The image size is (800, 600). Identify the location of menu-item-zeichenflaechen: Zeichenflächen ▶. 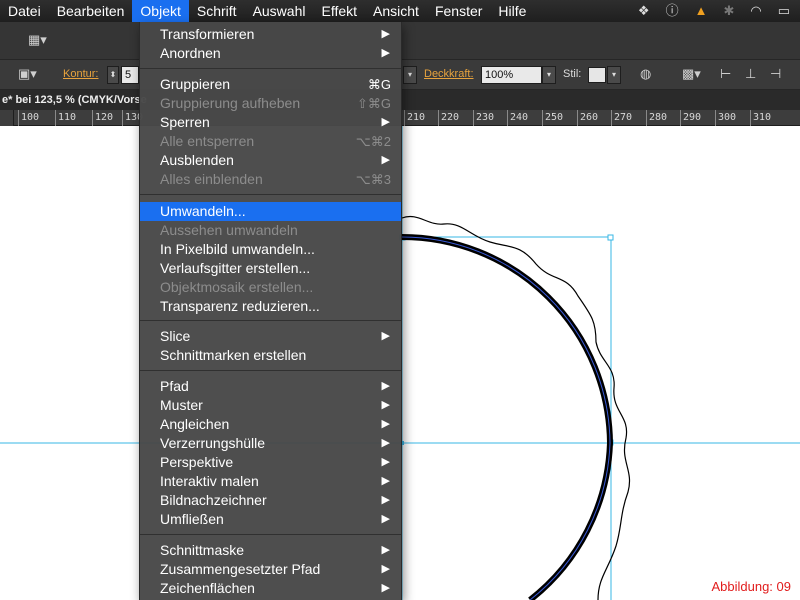
(270, 588).